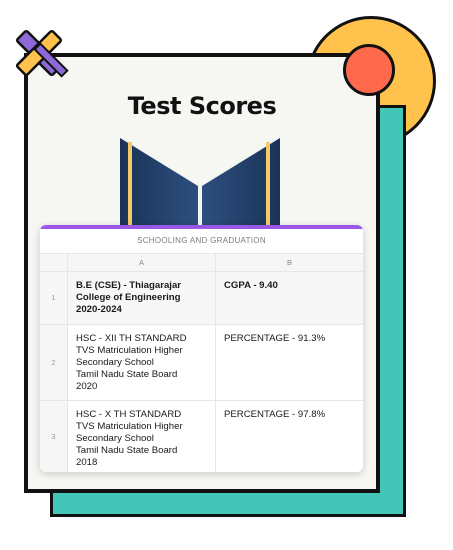 Image resolution: width=453 pixels, height=550 pixels. What do you see at coordinates (200, 185) in the screenshot?
I see `open-book-icon` at bounding box center [200, 185].